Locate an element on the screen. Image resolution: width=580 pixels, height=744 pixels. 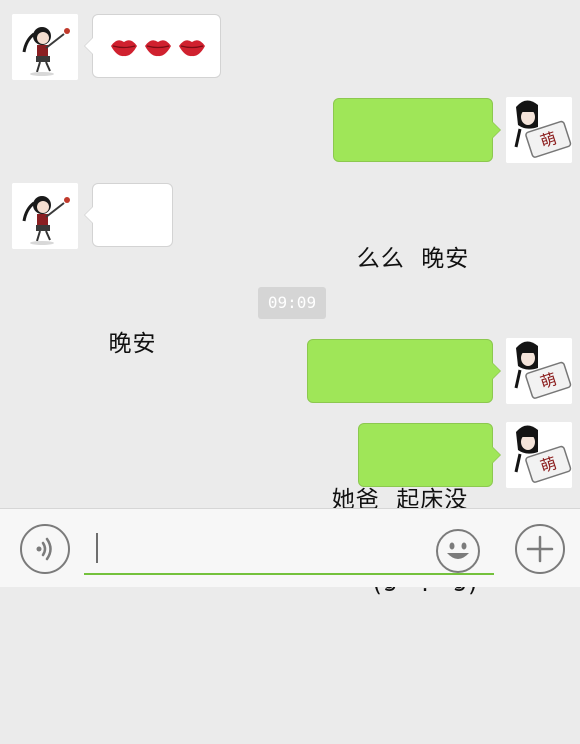
message-bubble-incoming: 晚安 is located at coordinates (128, 270).